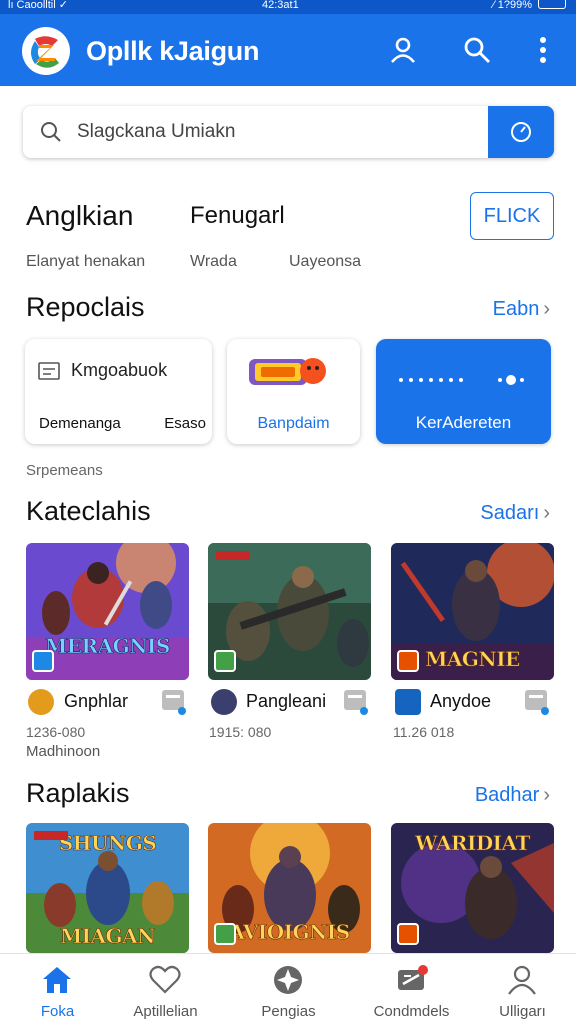  What do you see at coordinates (85, 262) in the screenshot?
I see `subtab-1: Elanyat henakan` at bounding box center [85, 262].